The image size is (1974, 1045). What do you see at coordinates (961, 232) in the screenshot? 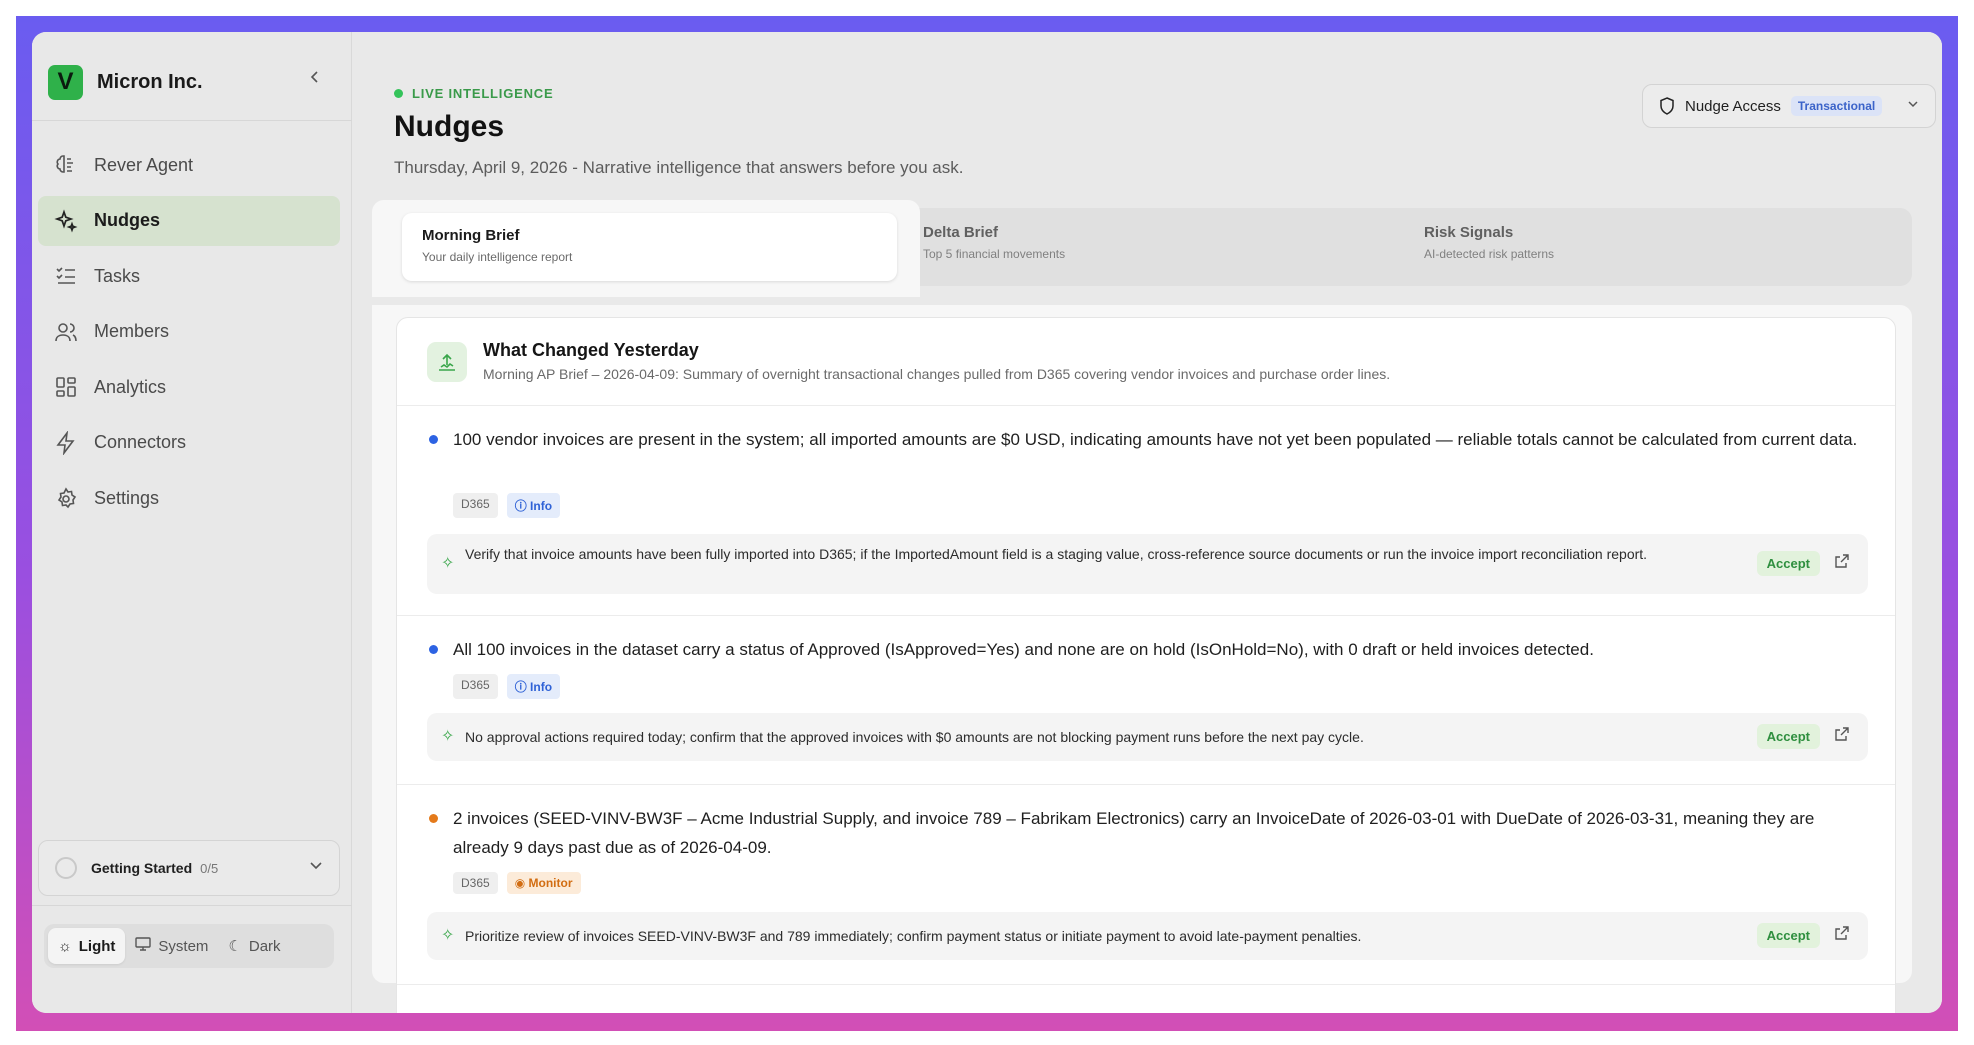
I see `tab-title: Delta Brief` at bounding box center [961, 232].